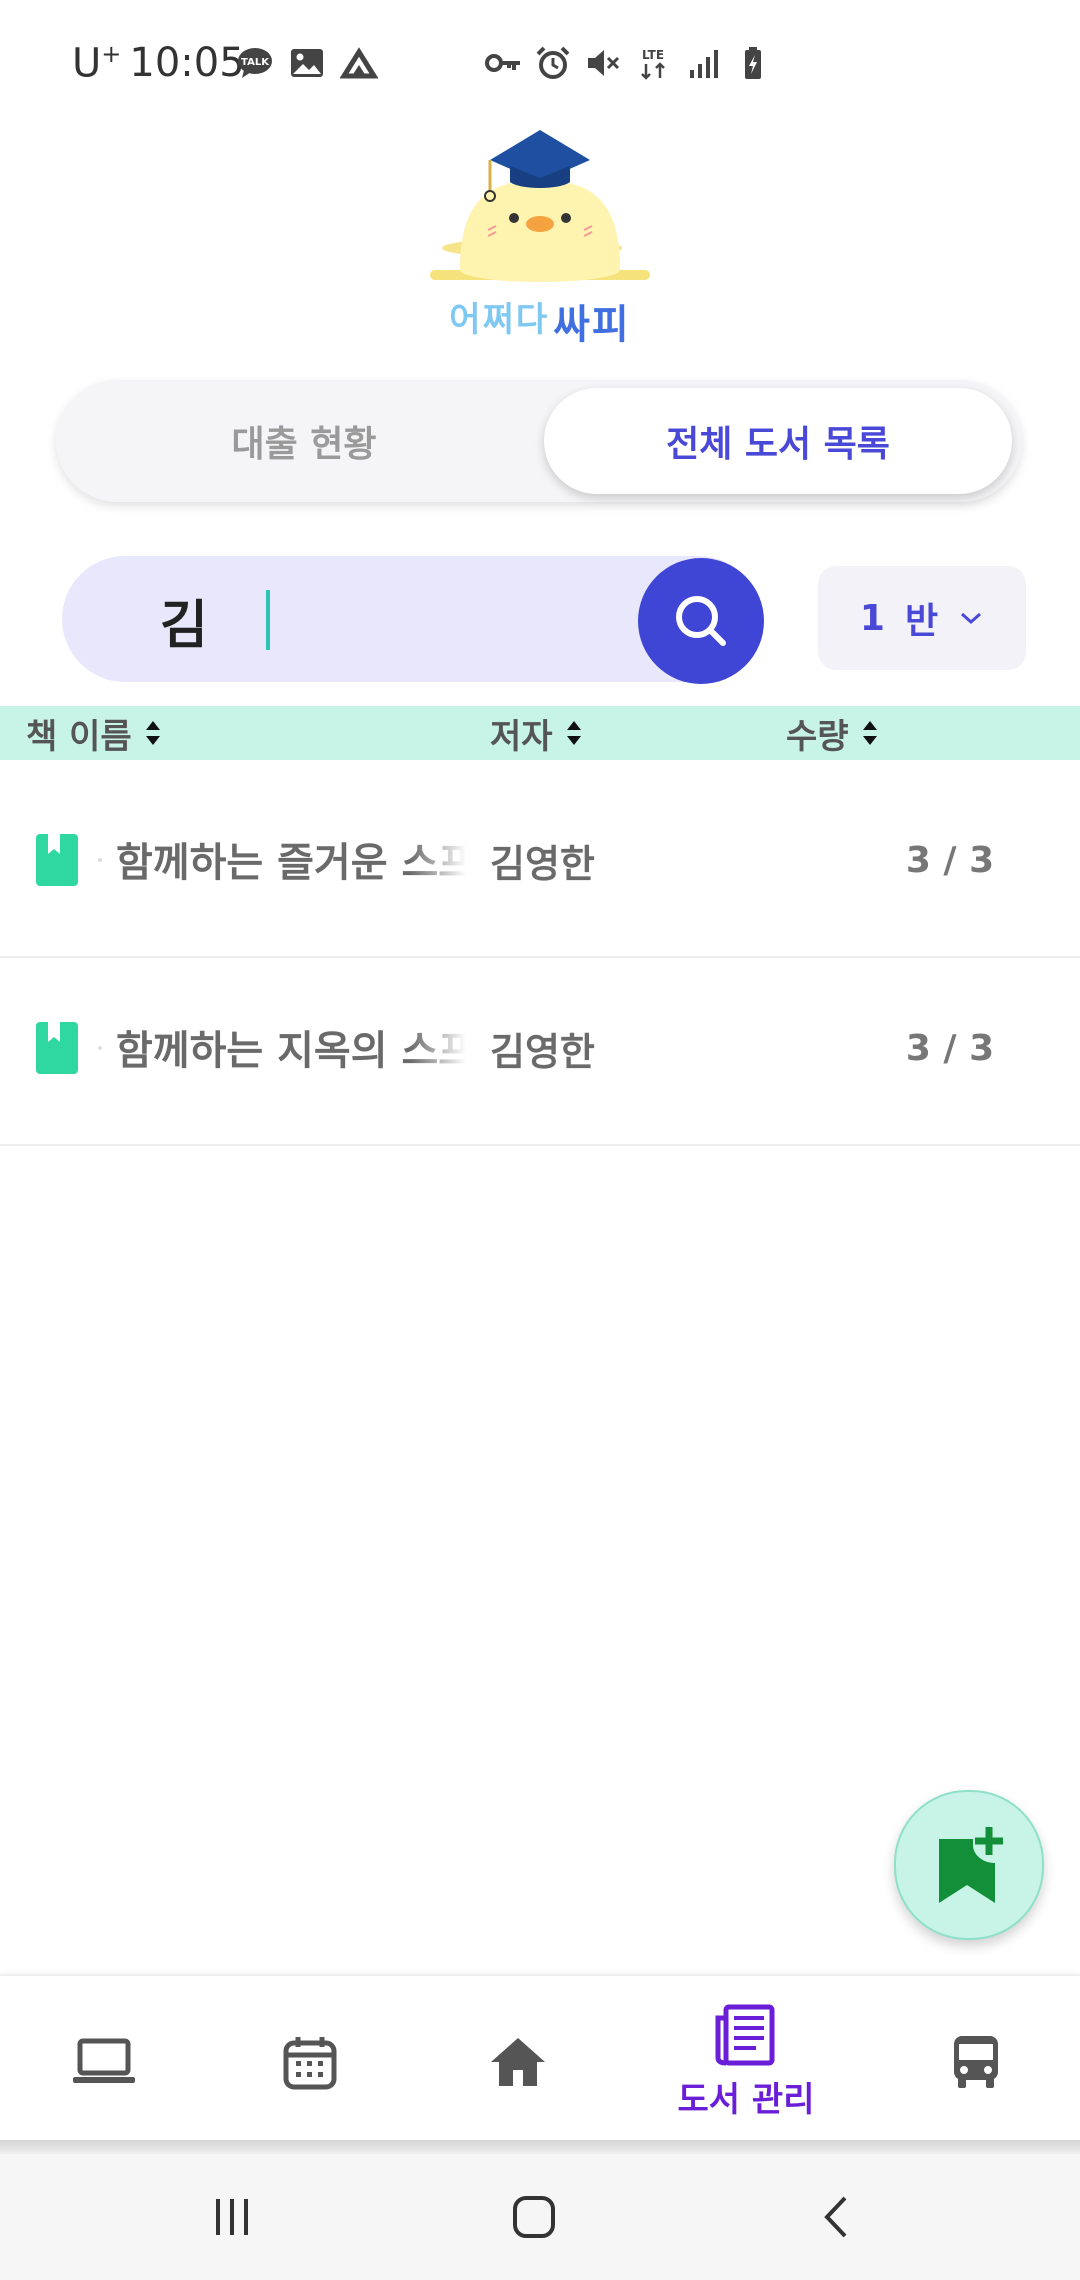 Image resolution: width=1080 pixels, height=2280 pixels. What do you see at coordinates (653, 55) in the screenshot?
I see `svg-text: LTE` at bounding box center [653, 55].